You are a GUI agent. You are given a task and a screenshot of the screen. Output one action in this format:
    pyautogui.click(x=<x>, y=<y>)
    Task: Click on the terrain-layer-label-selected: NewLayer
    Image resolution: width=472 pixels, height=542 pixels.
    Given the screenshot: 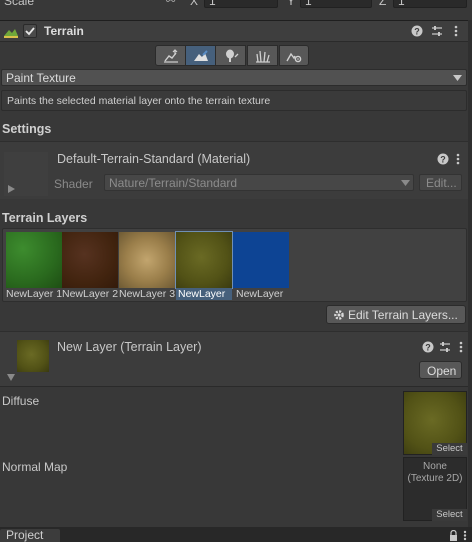 What is the action you would take?
    pyautogui.click(x=204, y=294)
    